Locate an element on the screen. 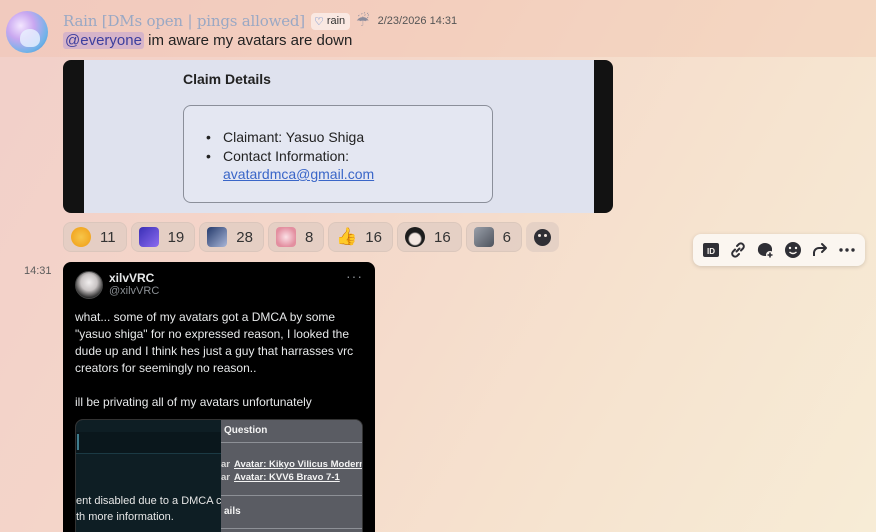  avatar-figure-emoji-icon is located at coordinates (217, 237).